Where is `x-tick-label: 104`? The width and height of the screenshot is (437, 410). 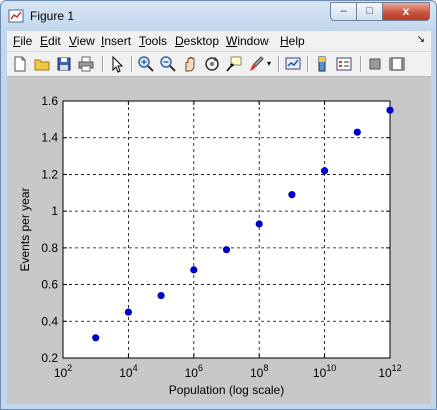 x-tick-label: 104 is located at coordinates (128, 371).